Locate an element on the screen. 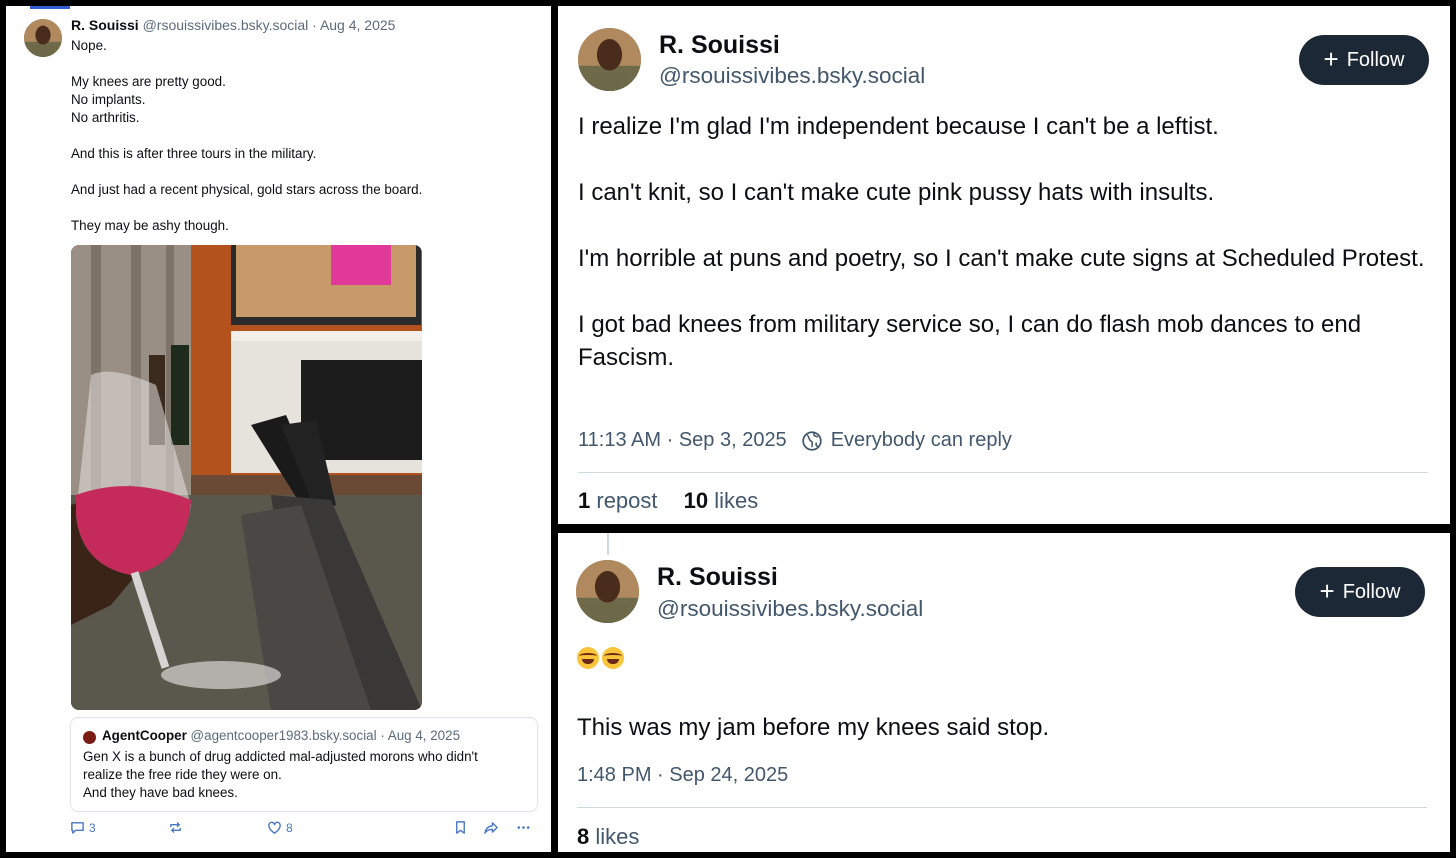  quote-line: And they have bad knees. is located at coordinates (160, 792).